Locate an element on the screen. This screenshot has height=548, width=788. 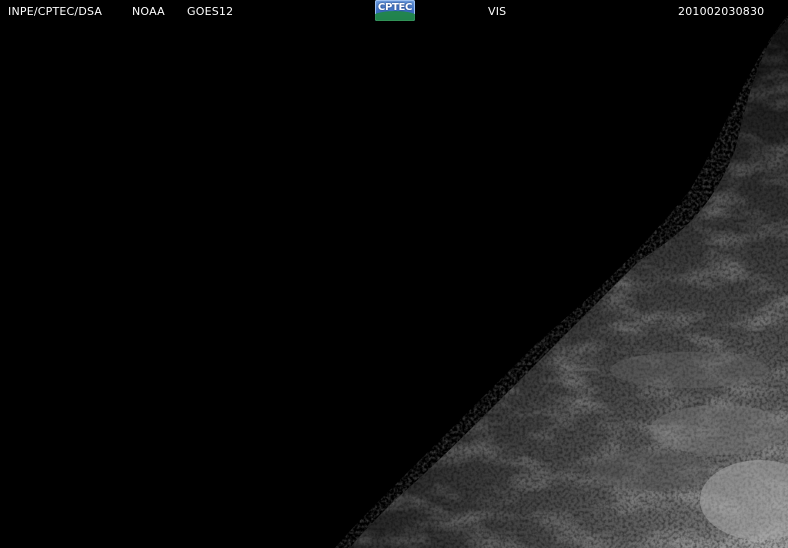
noaa-label: NOAA is located at coordinates (148, 11).